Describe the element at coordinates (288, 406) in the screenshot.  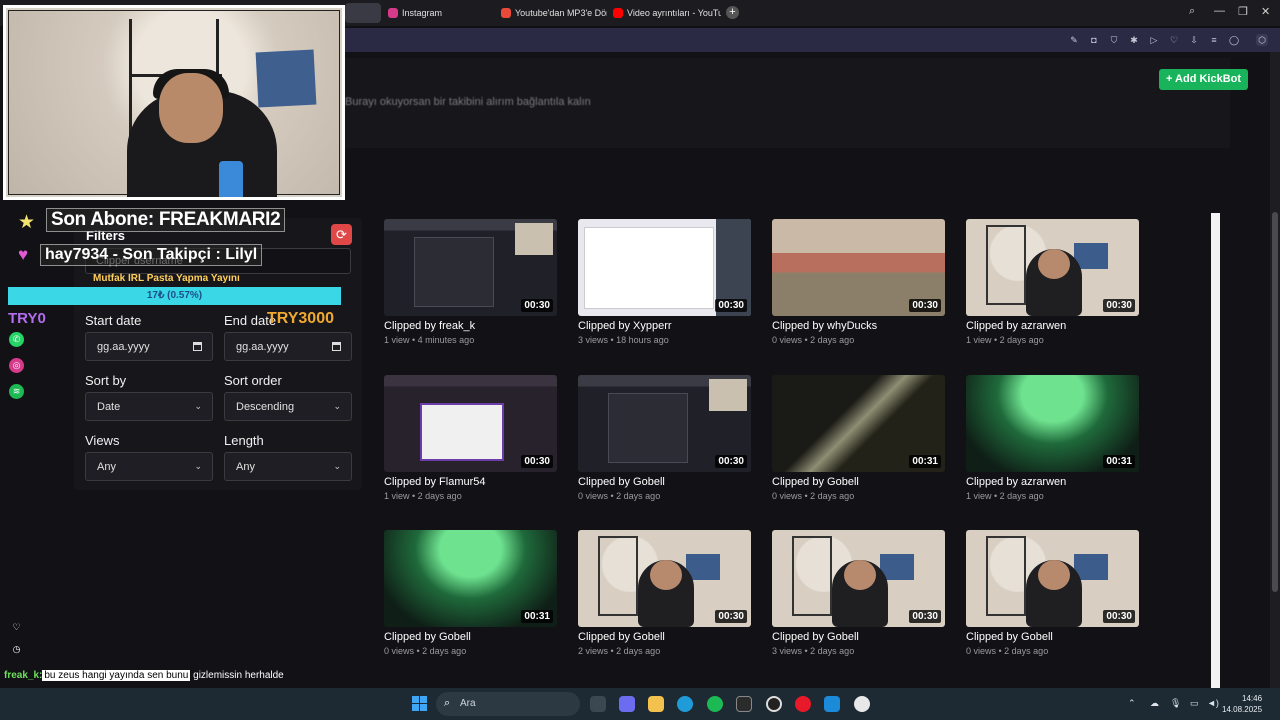
I see `sort-order-select: Descending ⌄` at that location.